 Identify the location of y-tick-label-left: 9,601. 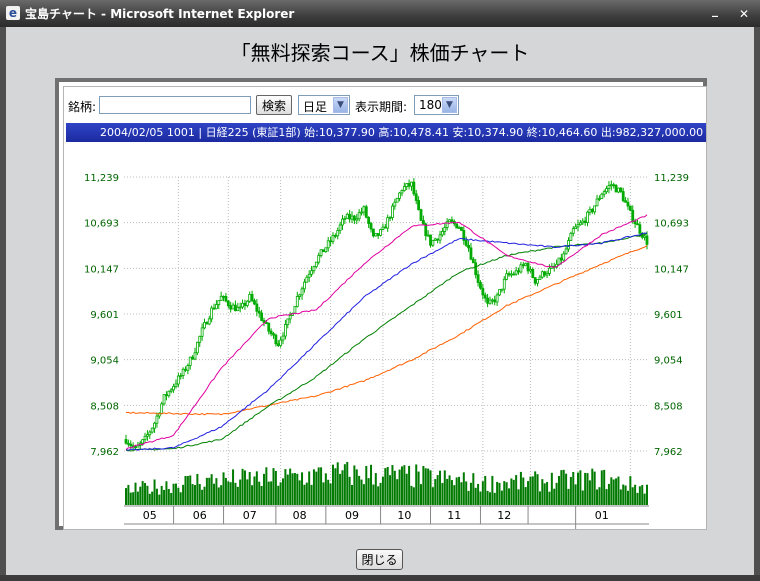
(104, 315).